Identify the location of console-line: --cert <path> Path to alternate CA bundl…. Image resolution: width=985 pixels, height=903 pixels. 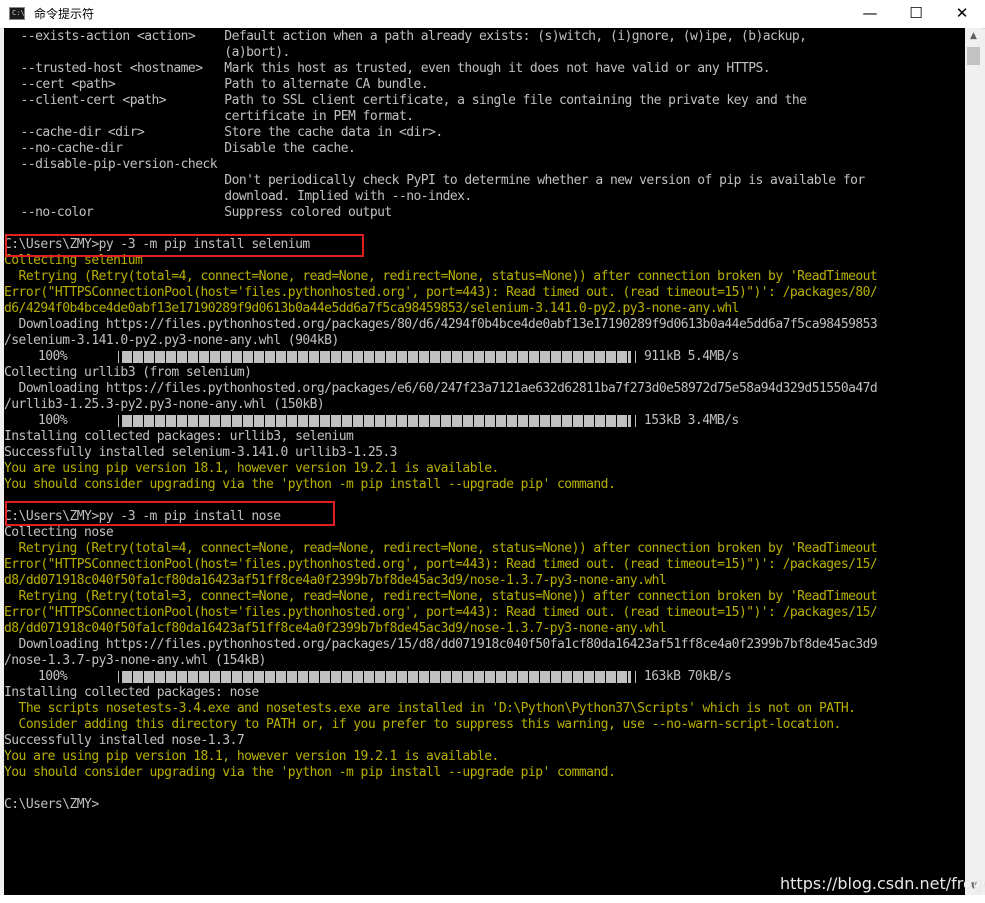
(217, 84).